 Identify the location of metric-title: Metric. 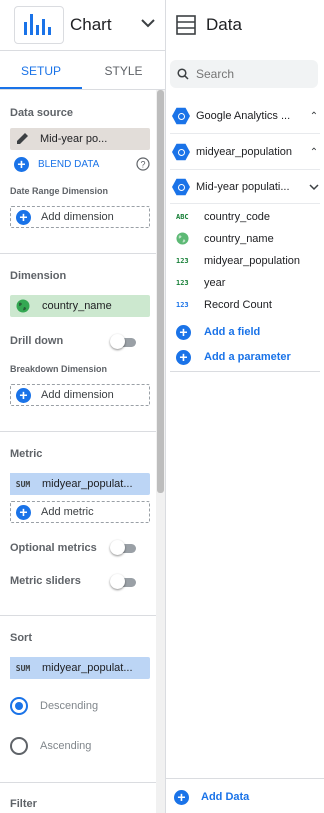
(26, 454).